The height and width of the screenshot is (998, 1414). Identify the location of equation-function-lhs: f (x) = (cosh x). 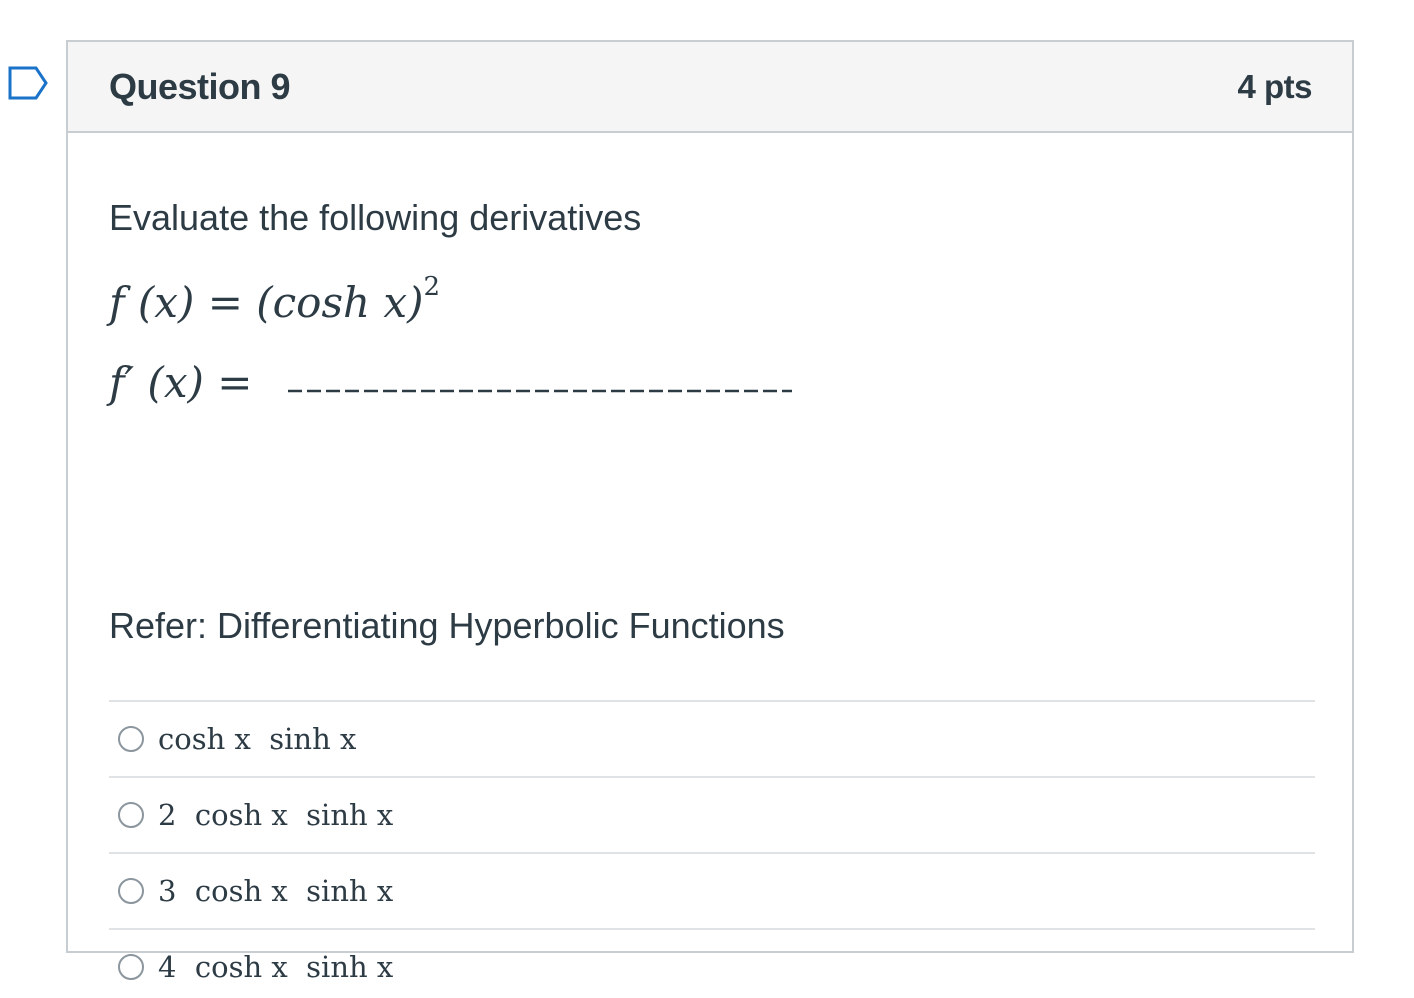
(266, 302).